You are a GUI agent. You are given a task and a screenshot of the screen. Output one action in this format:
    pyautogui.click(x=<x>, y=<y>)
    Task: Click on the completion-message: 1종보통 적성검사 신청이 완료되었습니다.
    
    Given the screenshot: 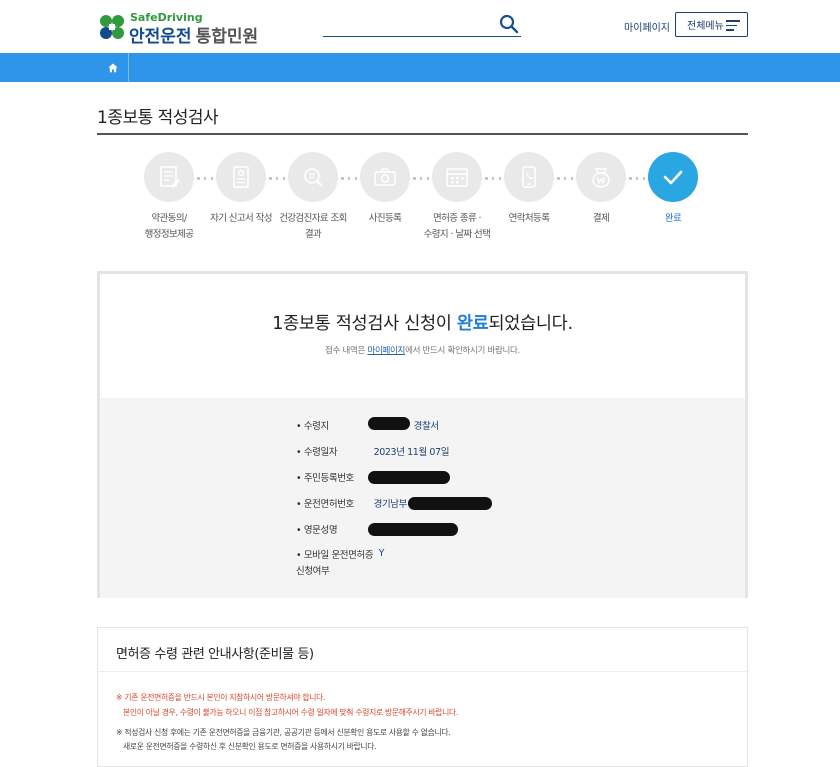 What is the action you would take?
    pyautogui.click(x=422, y=322)
    